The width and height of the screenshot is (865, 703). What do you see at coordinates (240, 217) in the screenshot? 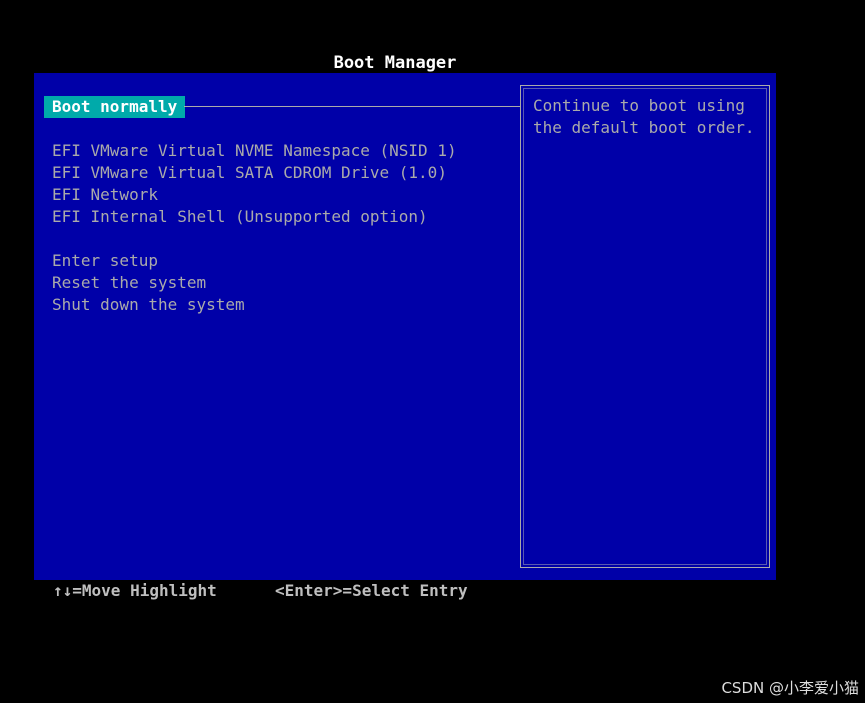
I see `menu-item-efi-internal-shell: EFI Internal Shell (Unsupported option)` at bounding box center [240, 217].